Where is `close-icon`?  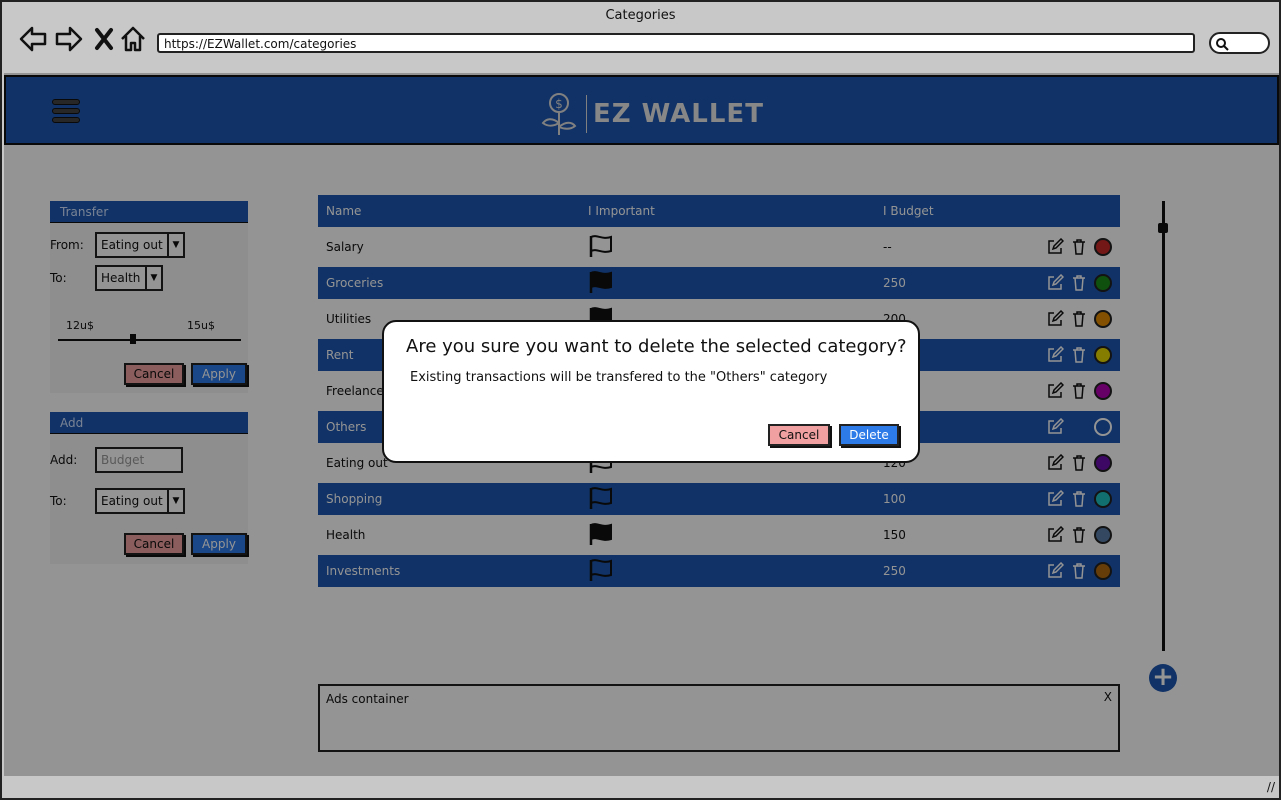 close-icon is located at coordinates (105, 39).